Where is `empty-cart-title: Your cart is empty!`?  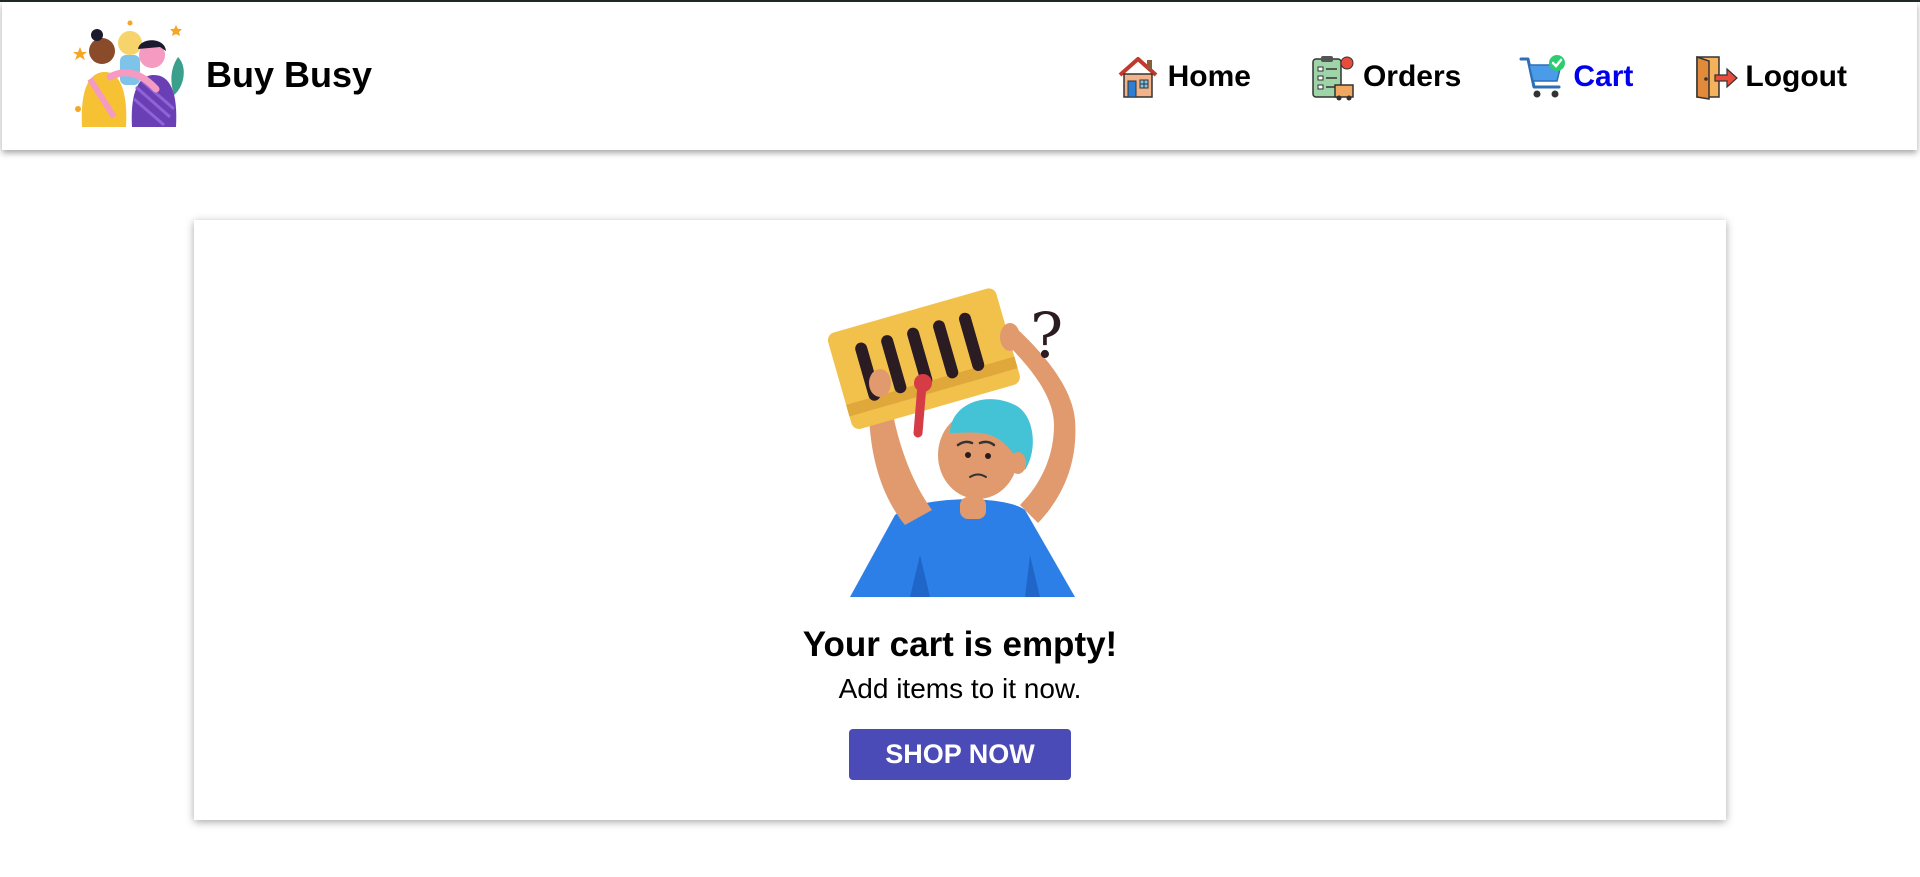
empty-cart-title: Your cart is empty! is located at coordinates (960, 644).